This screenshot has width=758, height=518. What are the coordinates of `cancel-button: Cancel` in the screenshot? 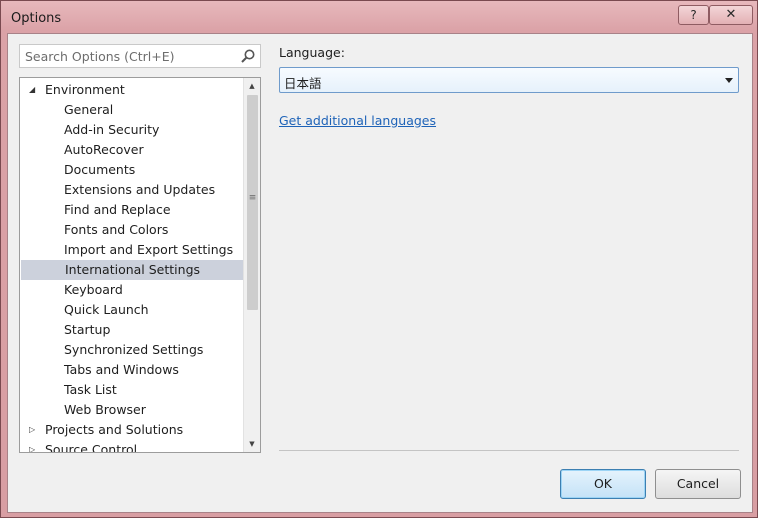 It's located at (698, 484).